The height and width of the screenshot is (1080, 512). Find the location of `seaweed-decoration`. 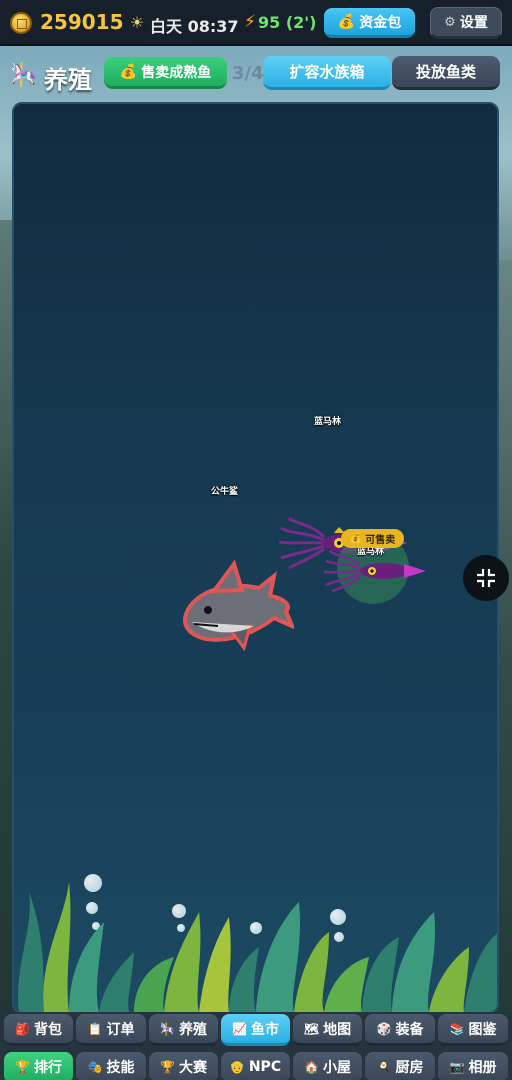

seaweed-decoration is located at coordinates (257, 947).